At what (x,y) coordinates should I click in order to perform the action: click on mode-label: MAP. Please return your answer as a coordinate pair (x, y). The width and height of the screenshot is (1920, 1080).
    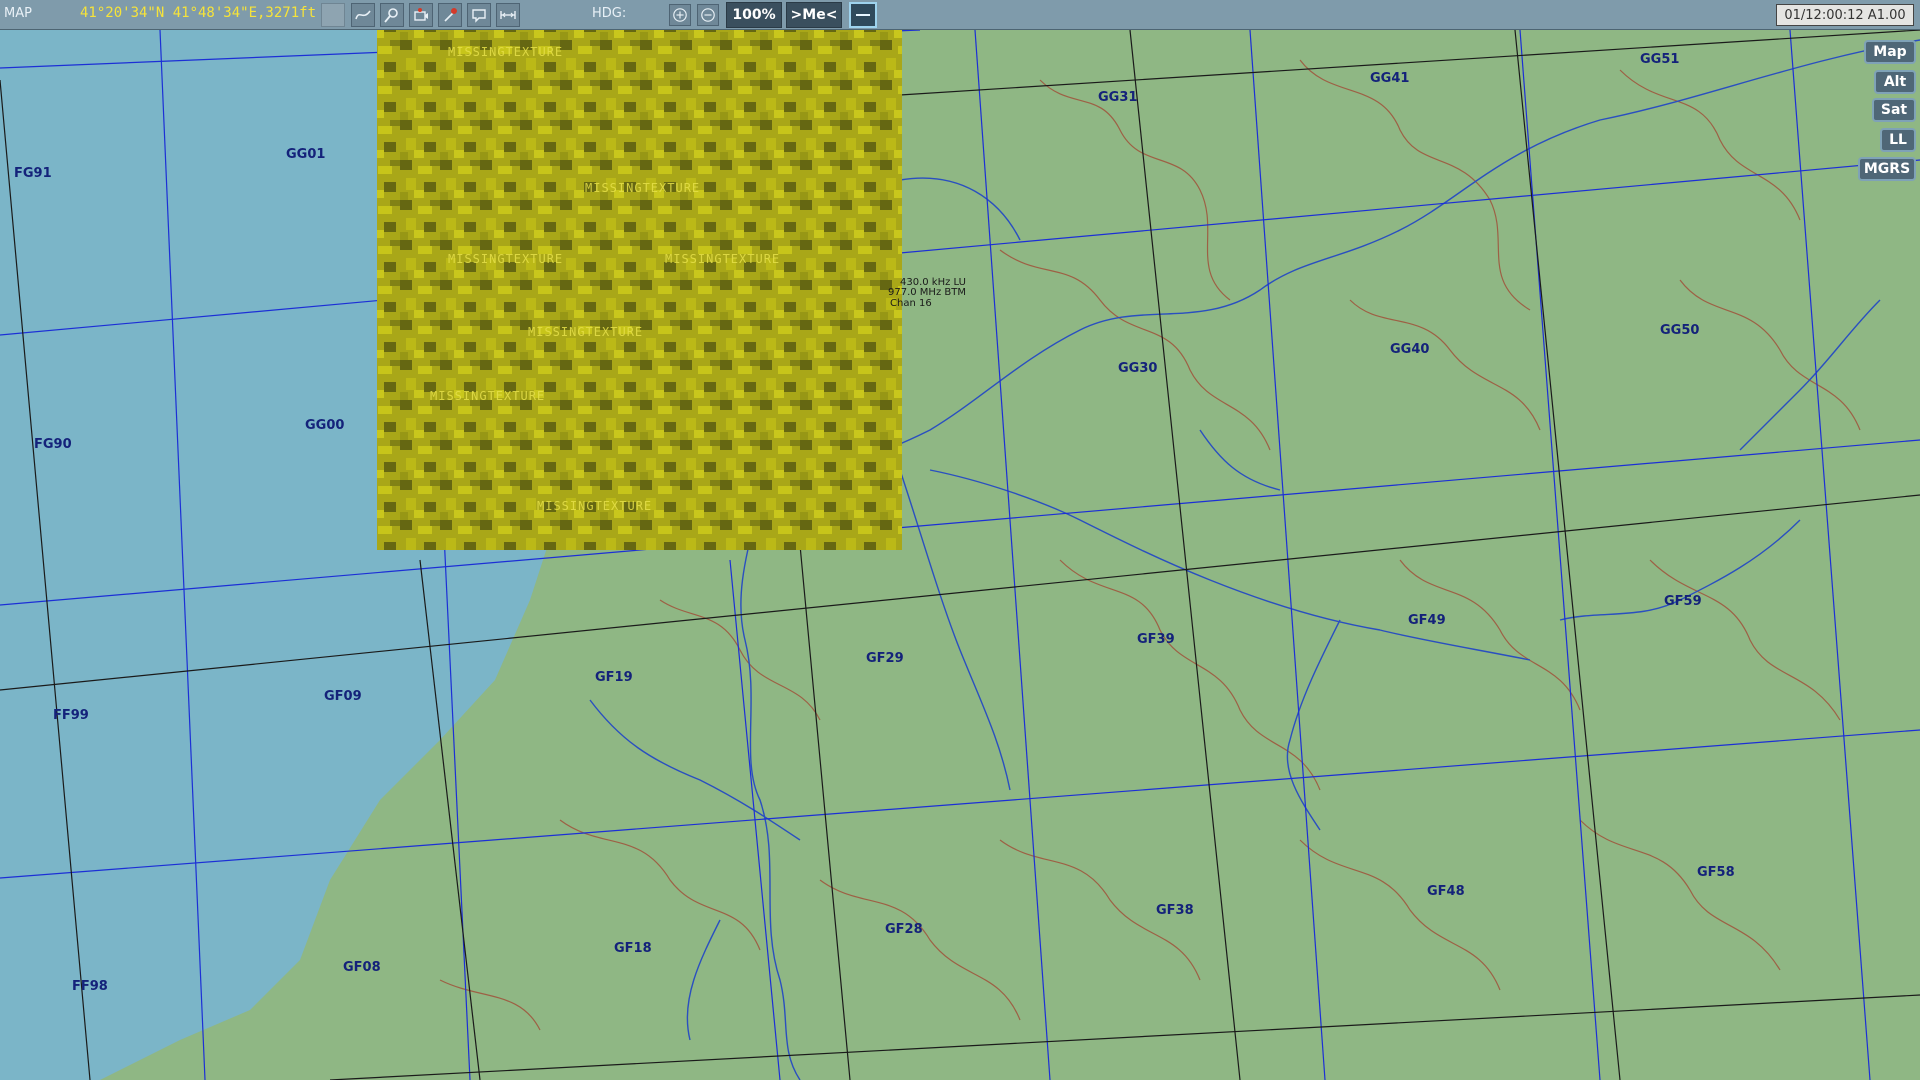
    Looking at the image, I should click on (18, 13).